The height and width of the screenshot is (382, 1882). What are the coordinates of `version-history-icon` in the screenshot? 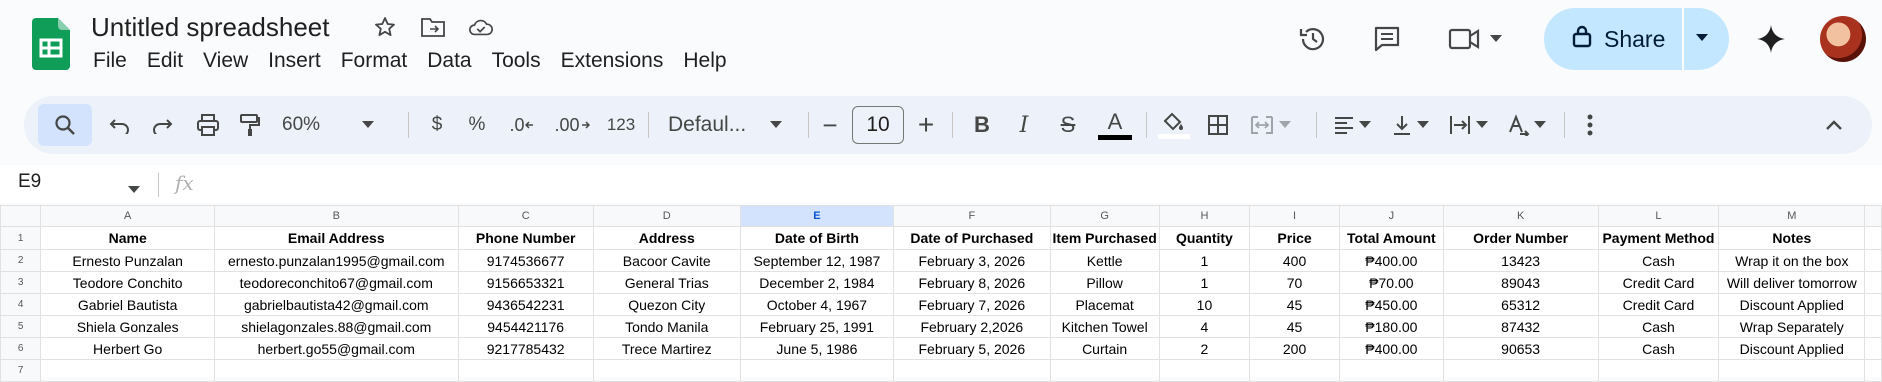 It's located at (1313, 39).